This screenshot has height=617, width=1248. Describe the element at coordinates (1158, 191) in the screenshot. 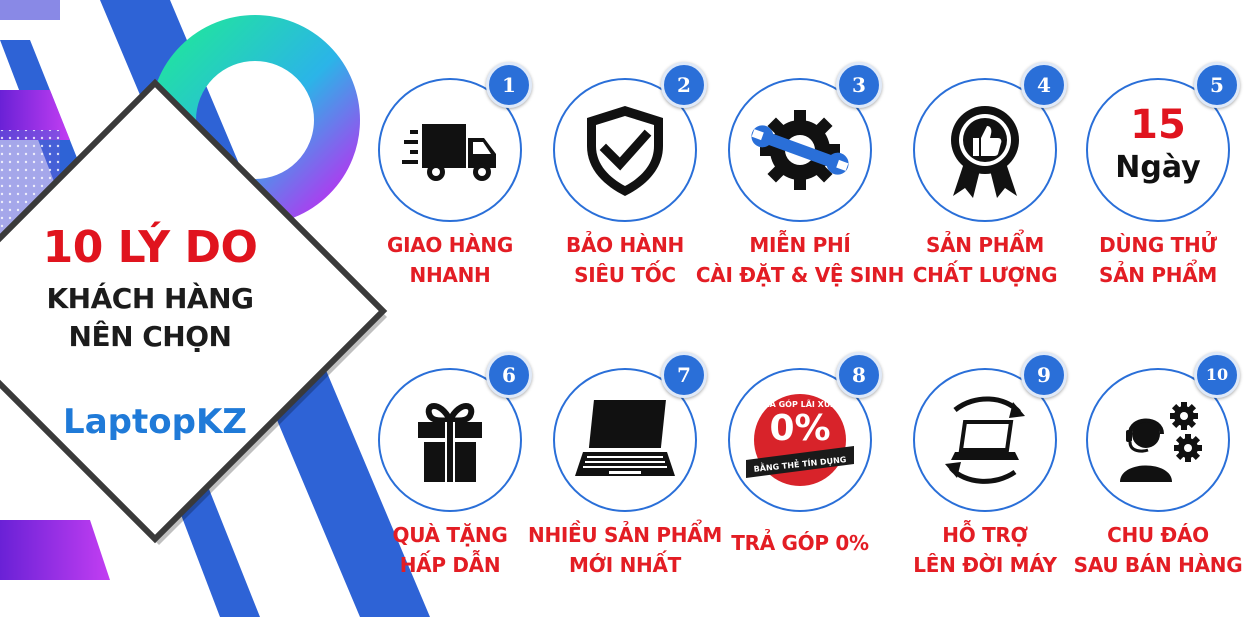

I see `reason-item-5: 15 Ngày 5 DÙNG THỬ SẢN PHẨM` at that location.